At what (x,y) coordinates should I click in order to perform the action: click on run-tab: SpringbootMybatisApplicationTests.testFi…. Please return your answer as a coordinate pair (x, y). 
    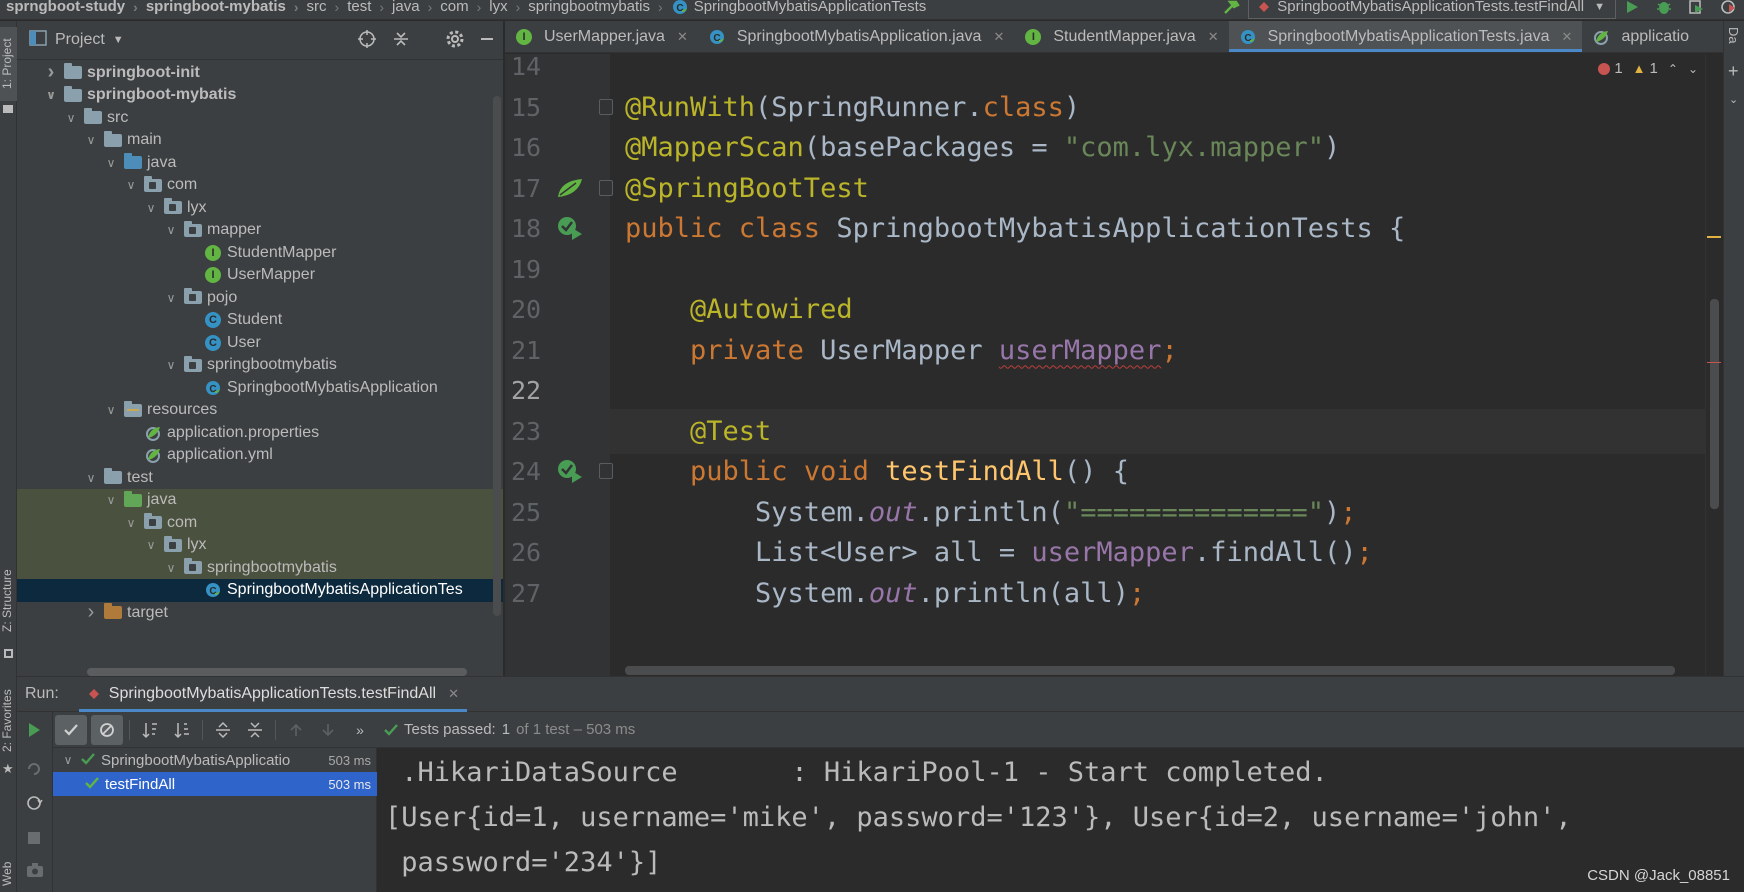
    Looking at the image, I should click on (273, 694).